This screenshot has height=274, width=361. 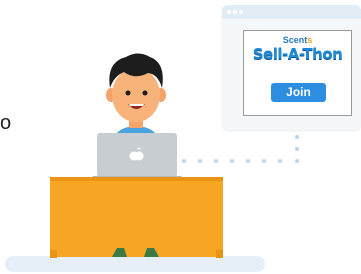 I want to click on desk-leg-right, so click(x=219, y=254).